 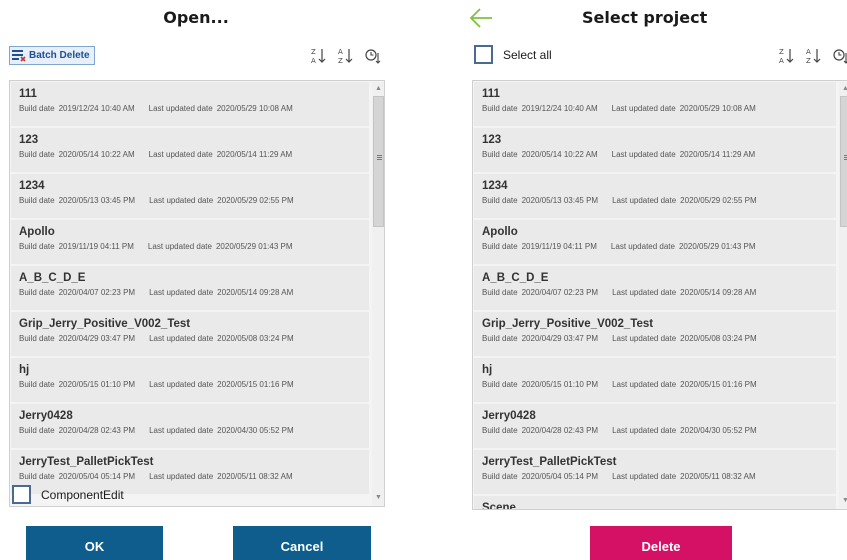 What do you see at coordinates (559, 108) in the screenshot?
I see `build-date-value: 2019/12/24 10:40 AM` at bounding box center [559, 108].